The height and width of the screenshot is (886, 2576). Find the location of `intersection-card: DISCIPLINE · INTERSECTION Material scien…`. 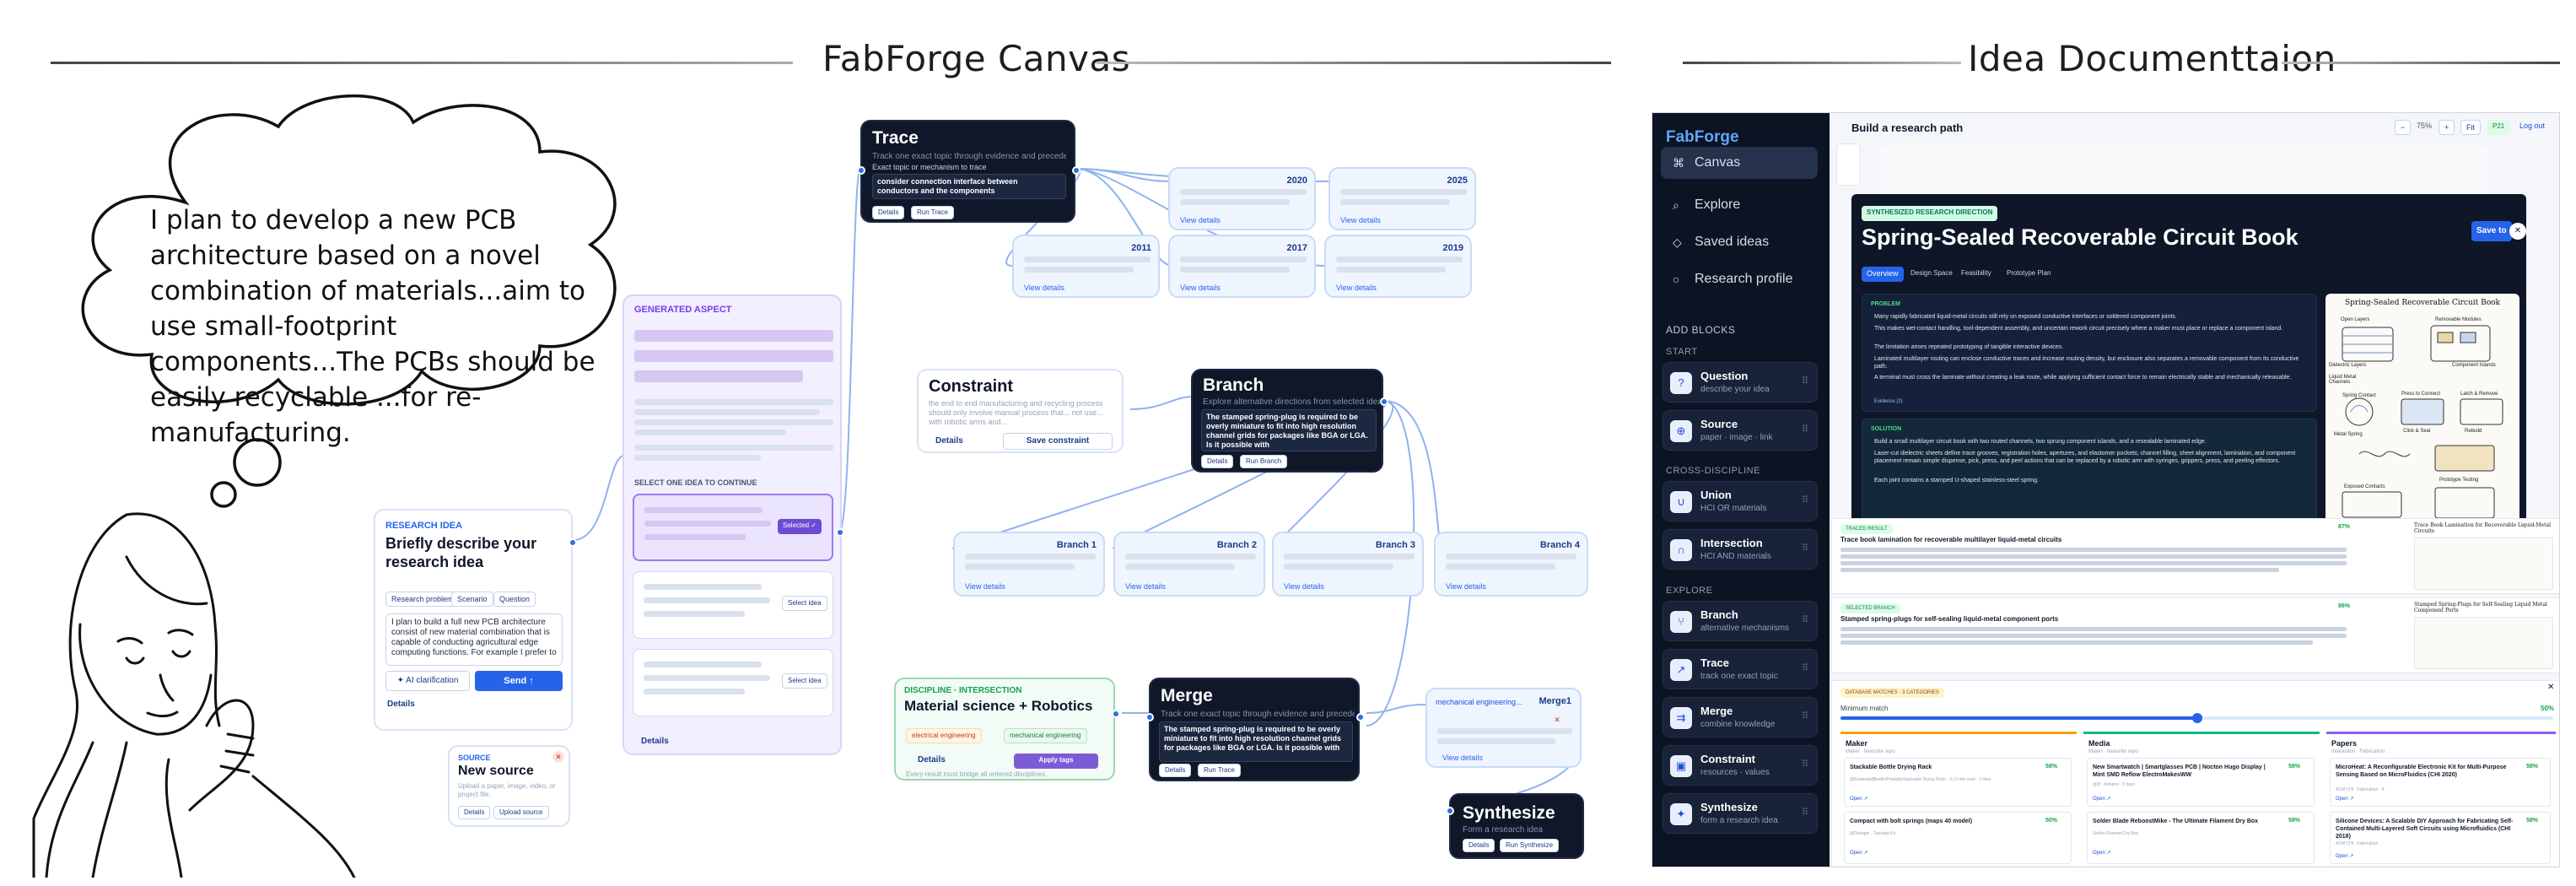

intersection-card: DISCIPLINE · INTERSECTION Material scien… is located at coordinates (1007, 729).